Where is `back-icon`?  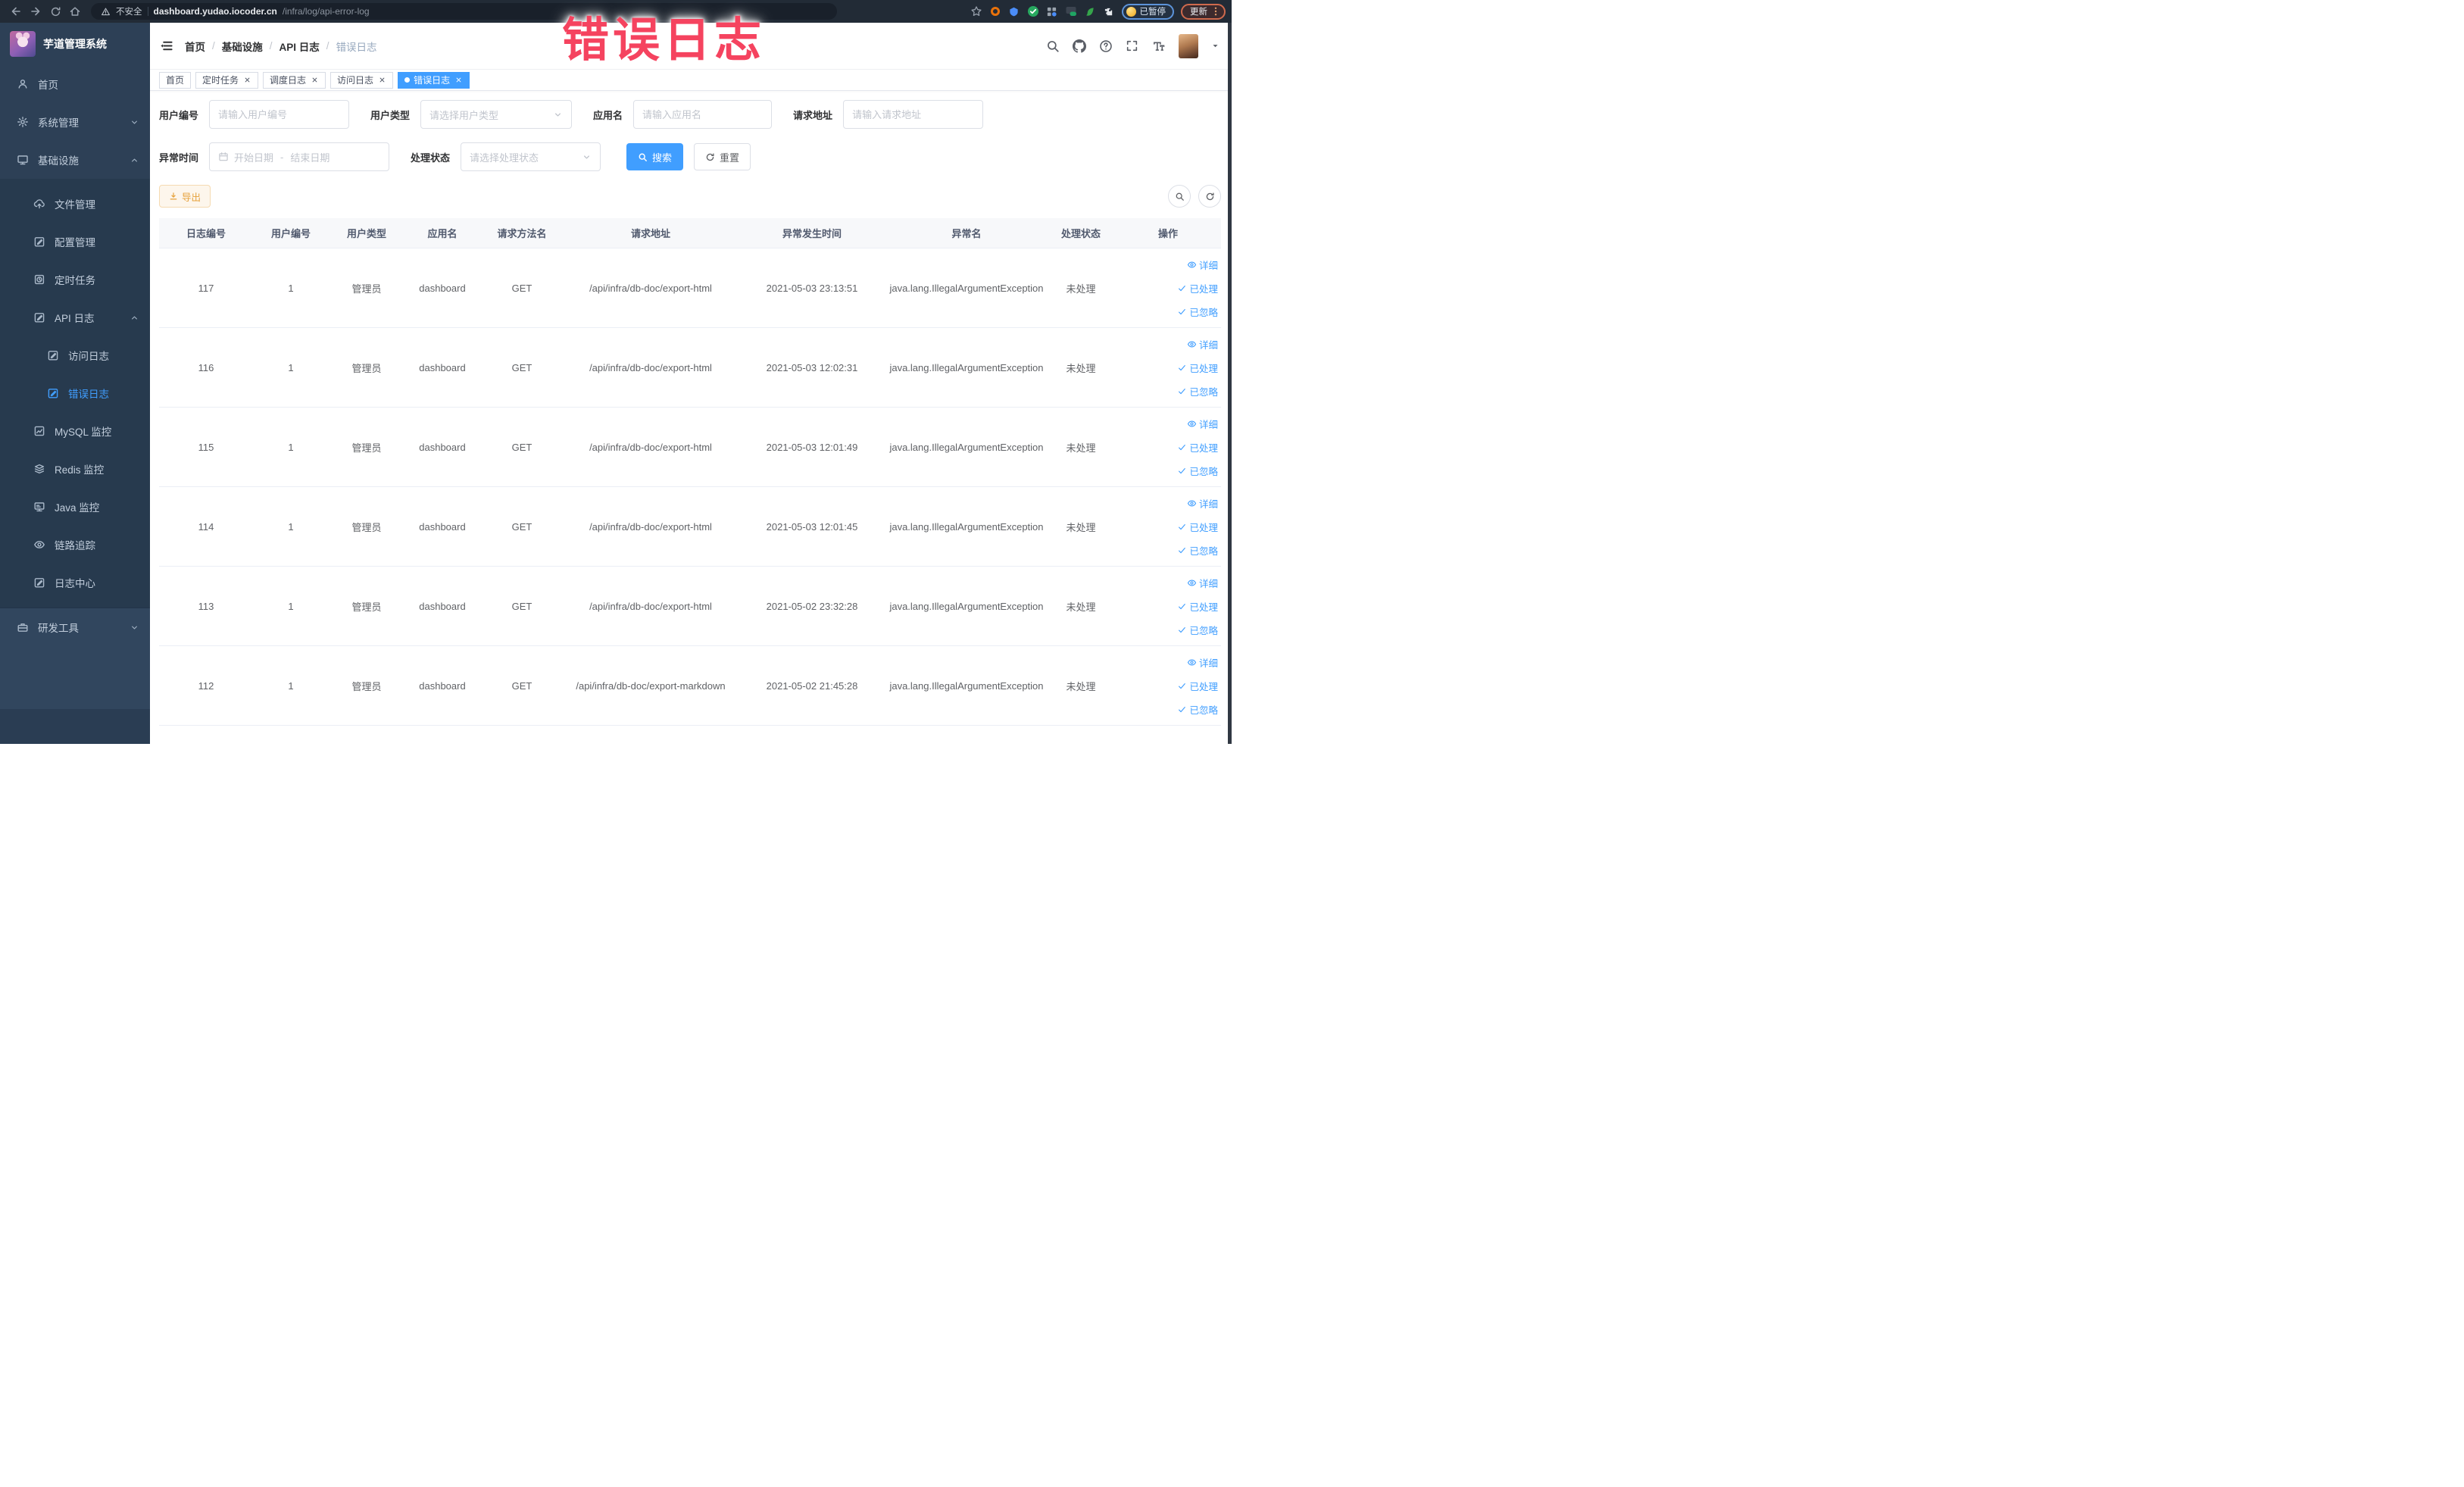 back-icon is located at coordinates (15, 11).